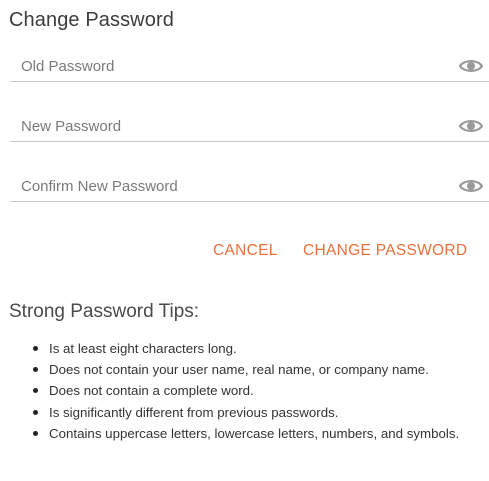 This screenshot has height=481, width=489. What do you see at coordinates (104, 311) in the screenshot?
I see `tips-title: Strong Password Tips:` at bounding box center [104, 311].